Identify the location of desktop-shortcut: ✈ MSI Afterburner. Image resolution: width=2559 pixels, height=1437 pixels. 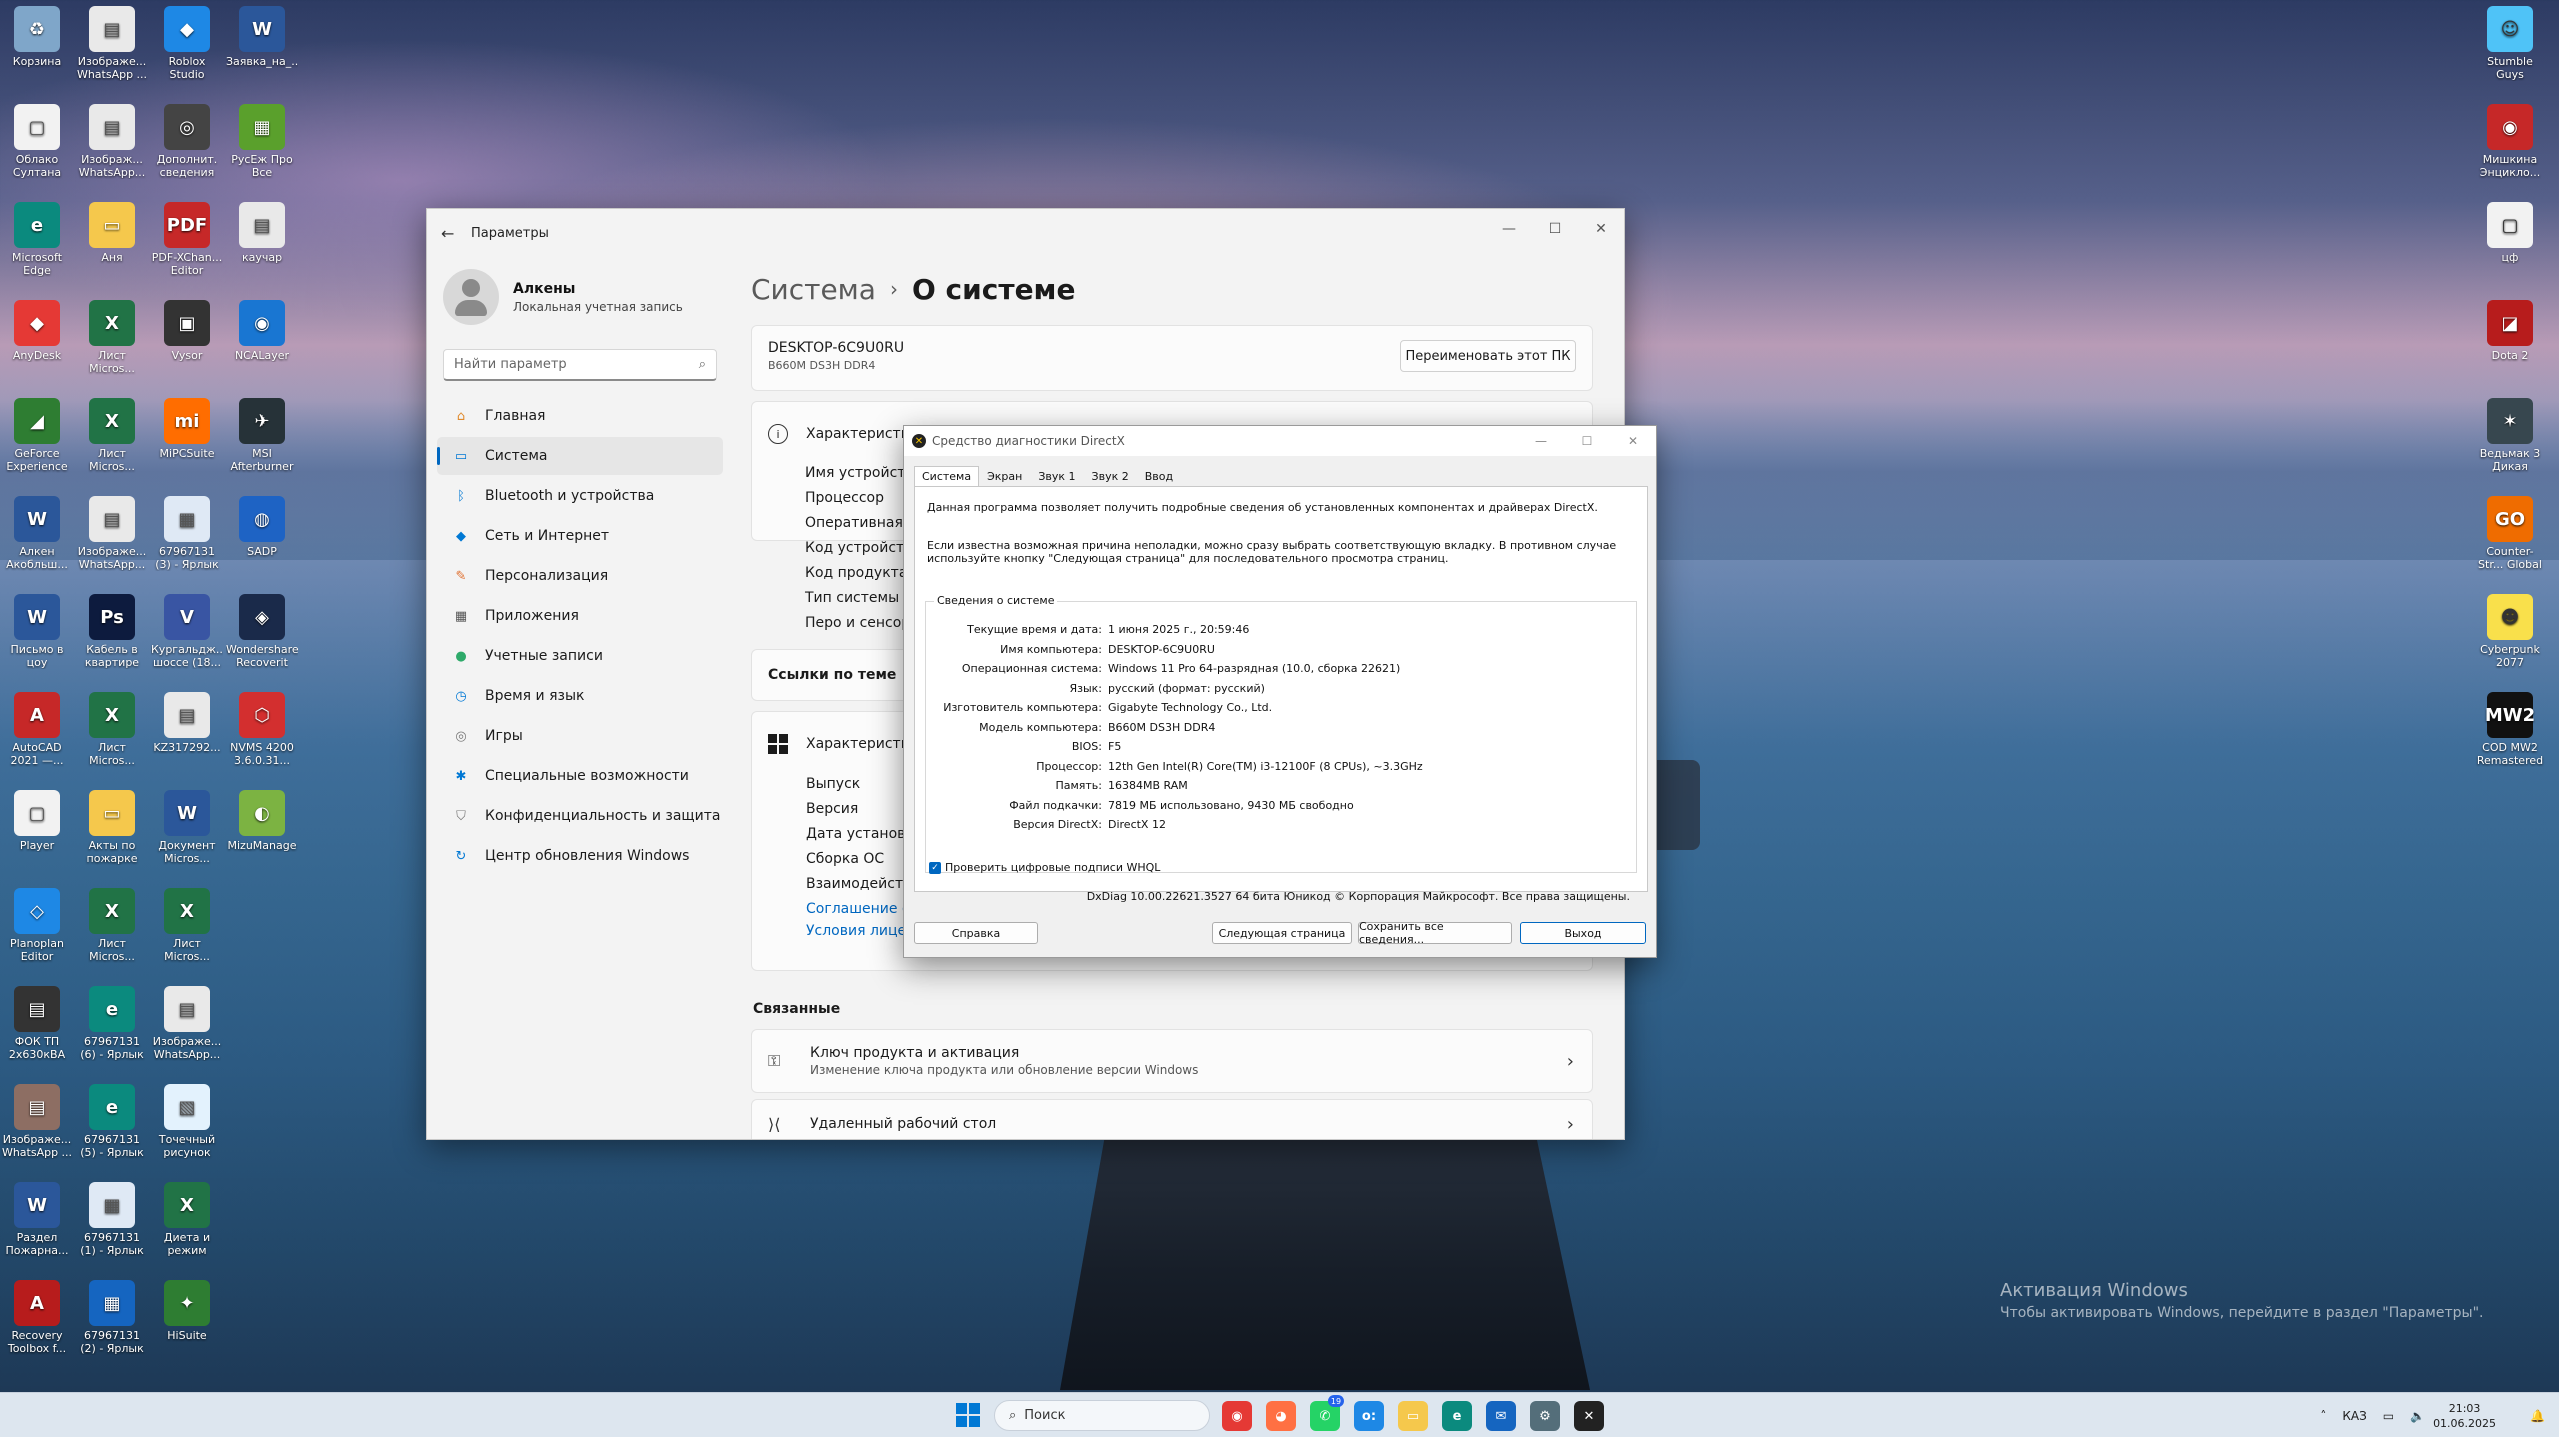
(262, 435).